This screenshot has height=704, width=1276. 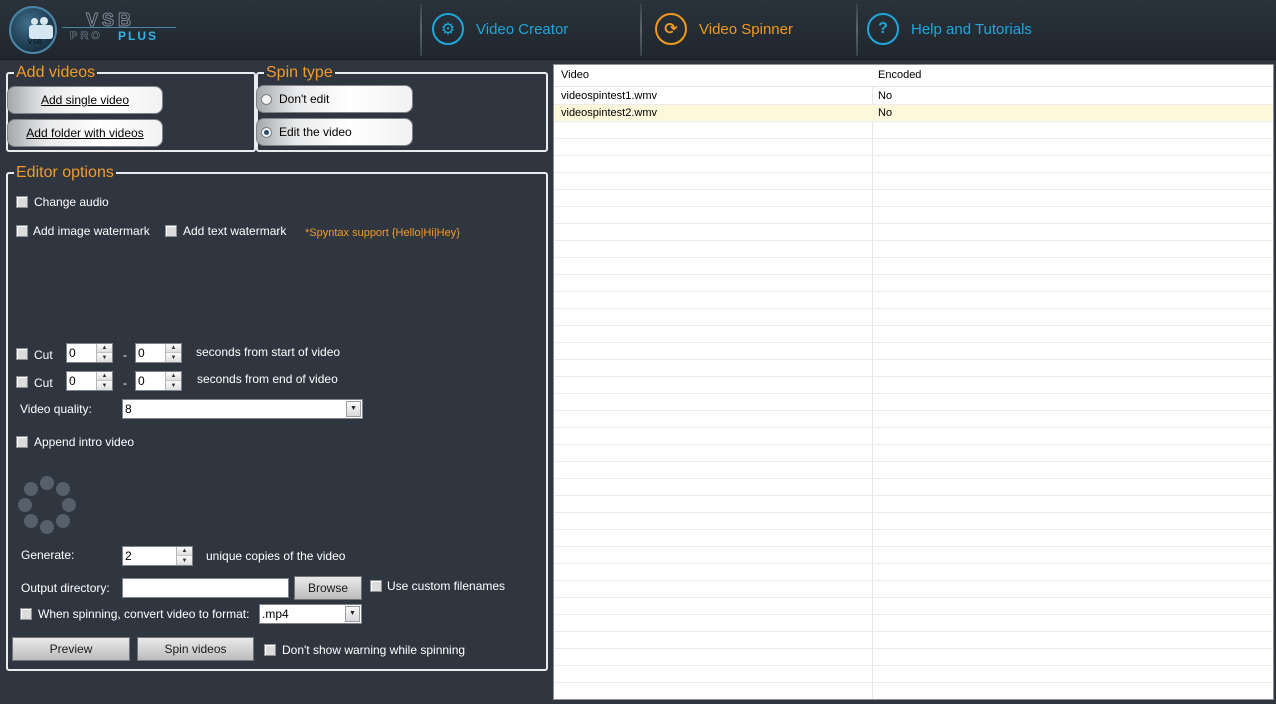 I want to click on table-row: videospintest1.wmv No, so click(x=913, y=96).